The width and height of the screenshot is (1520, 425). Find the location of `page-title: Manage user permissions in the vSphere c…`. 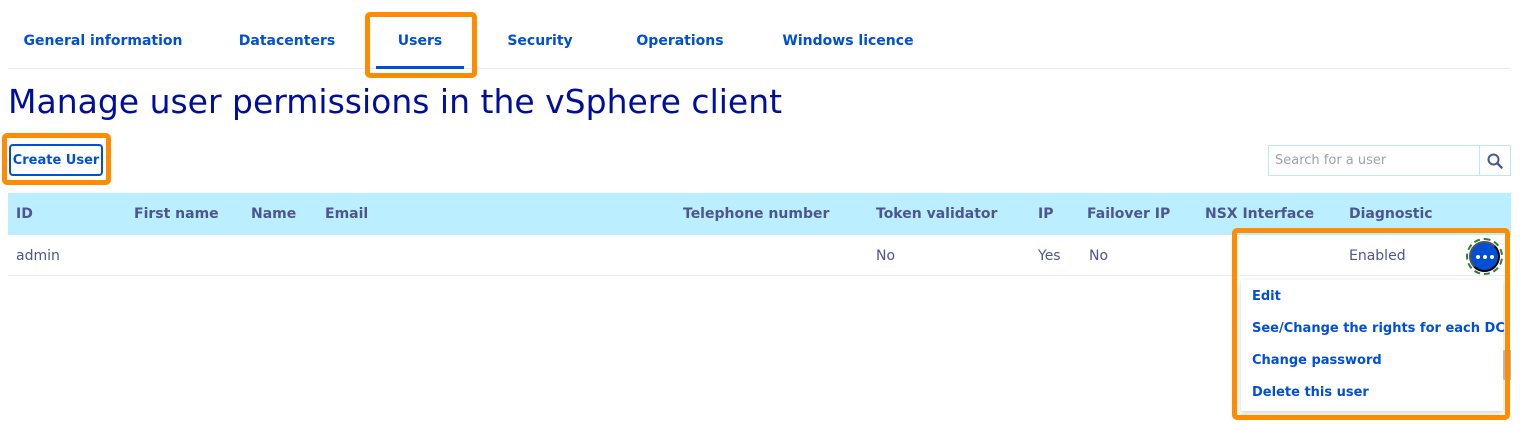

page-title: Manage user permissions in the vSphere c… is located at coordinates (395, 101).